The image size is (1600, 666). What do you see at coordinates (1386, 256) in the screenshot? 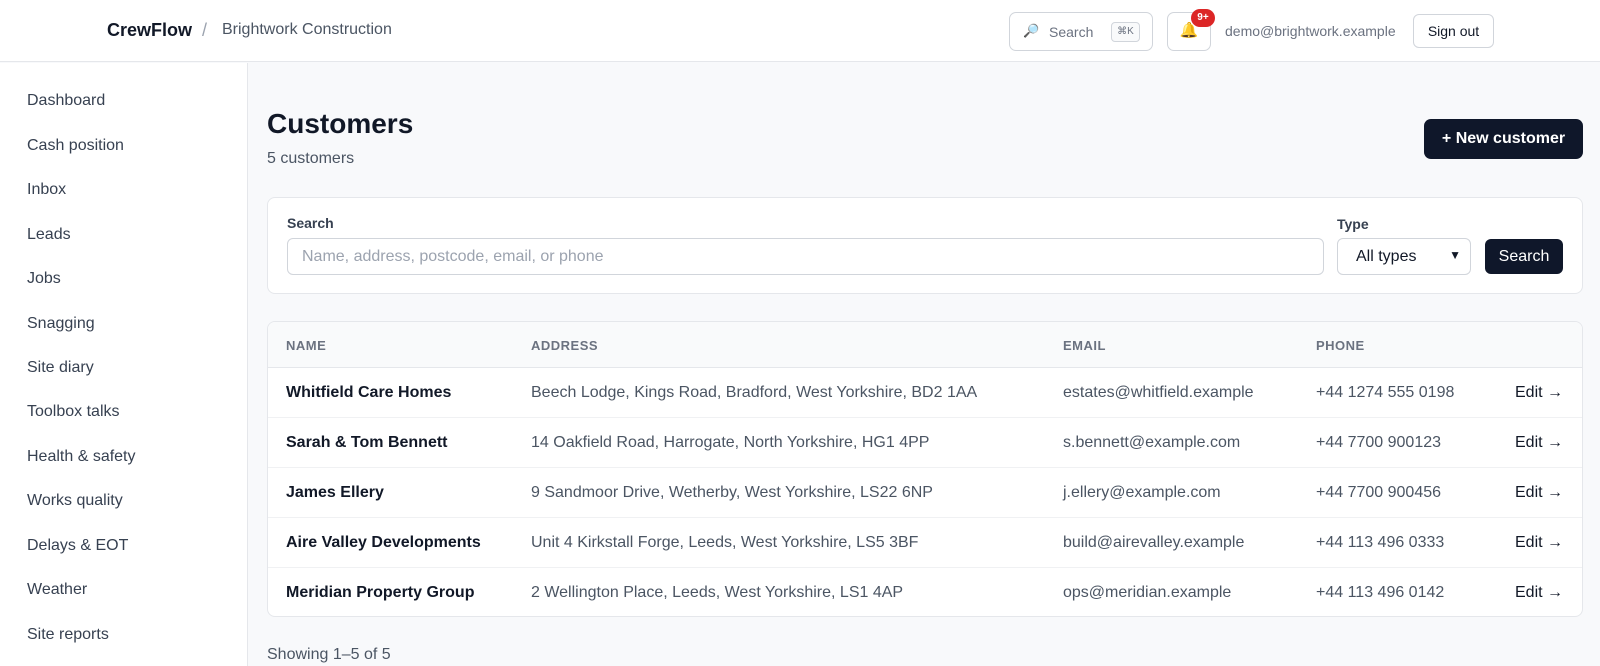
I see `type-select-value: All types` at bounding box center [1386, 256].